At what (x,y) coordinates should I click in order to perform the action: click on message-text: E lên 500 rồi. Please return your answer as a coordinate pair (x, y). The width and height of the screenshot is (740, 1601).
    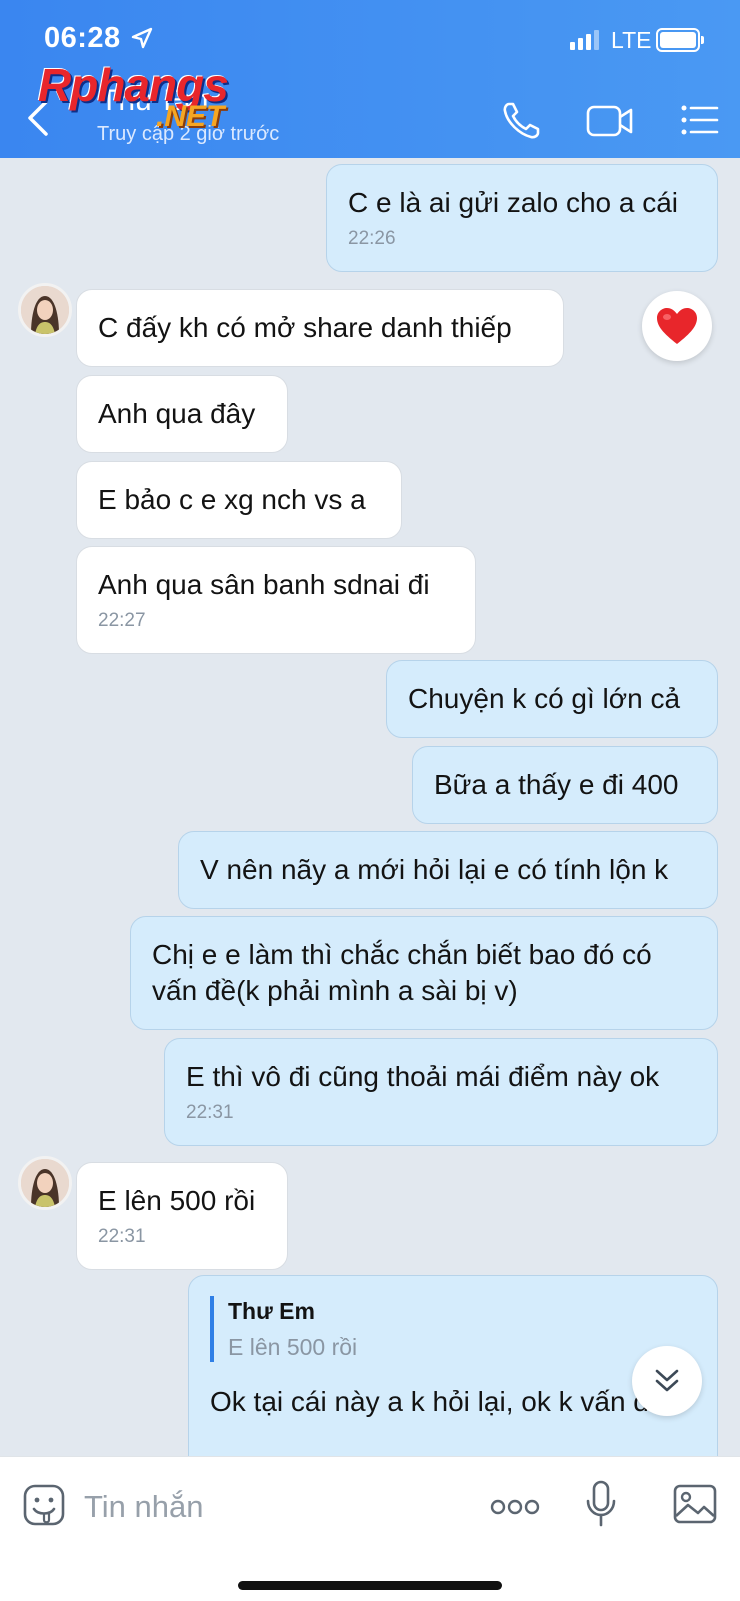
    Looking at the image, I should click on (177, 1200).